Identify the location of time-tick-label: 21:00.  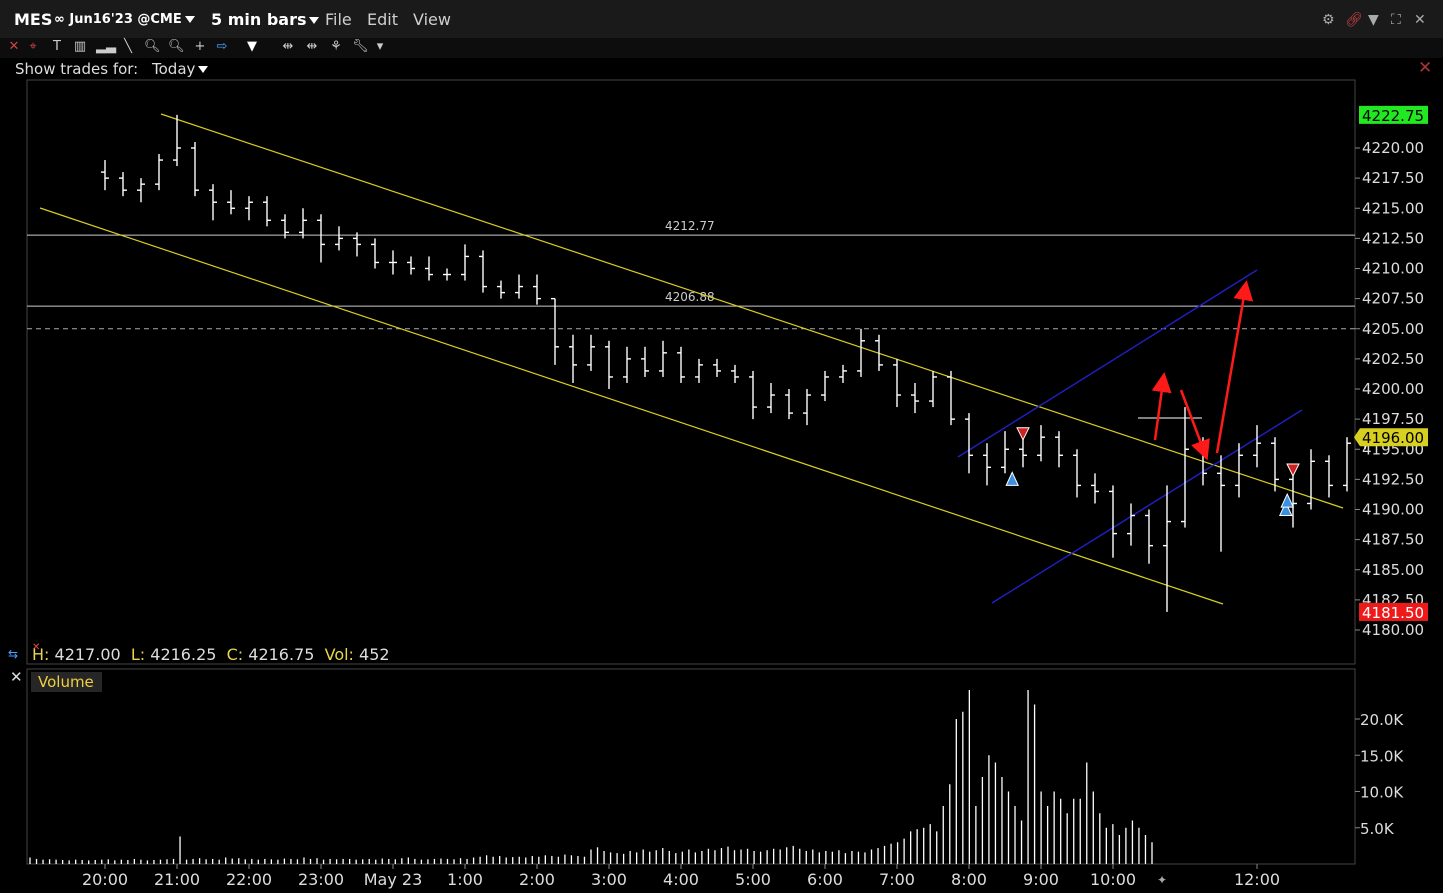
(177, 879).